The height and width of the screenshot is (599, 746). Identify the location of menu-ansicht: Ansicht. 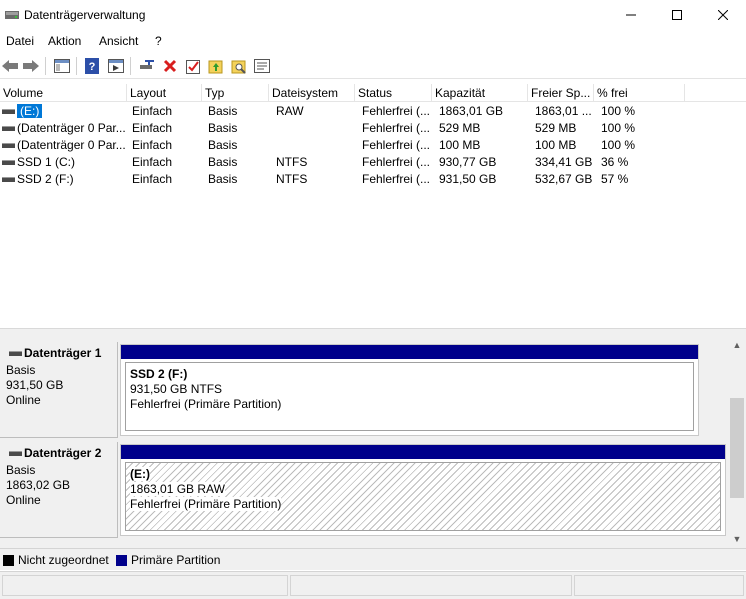
(118, 41).